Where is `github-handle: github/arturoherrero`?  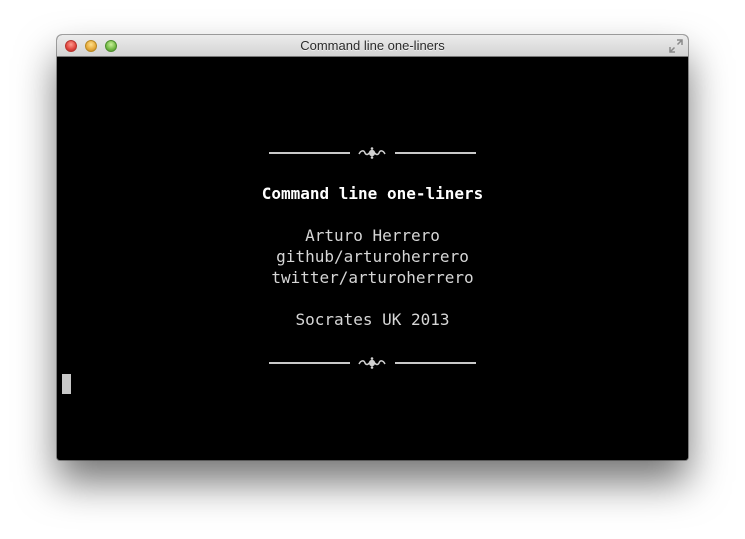
github-handle: github/arturoherrero is located at coordinates (372, 256).